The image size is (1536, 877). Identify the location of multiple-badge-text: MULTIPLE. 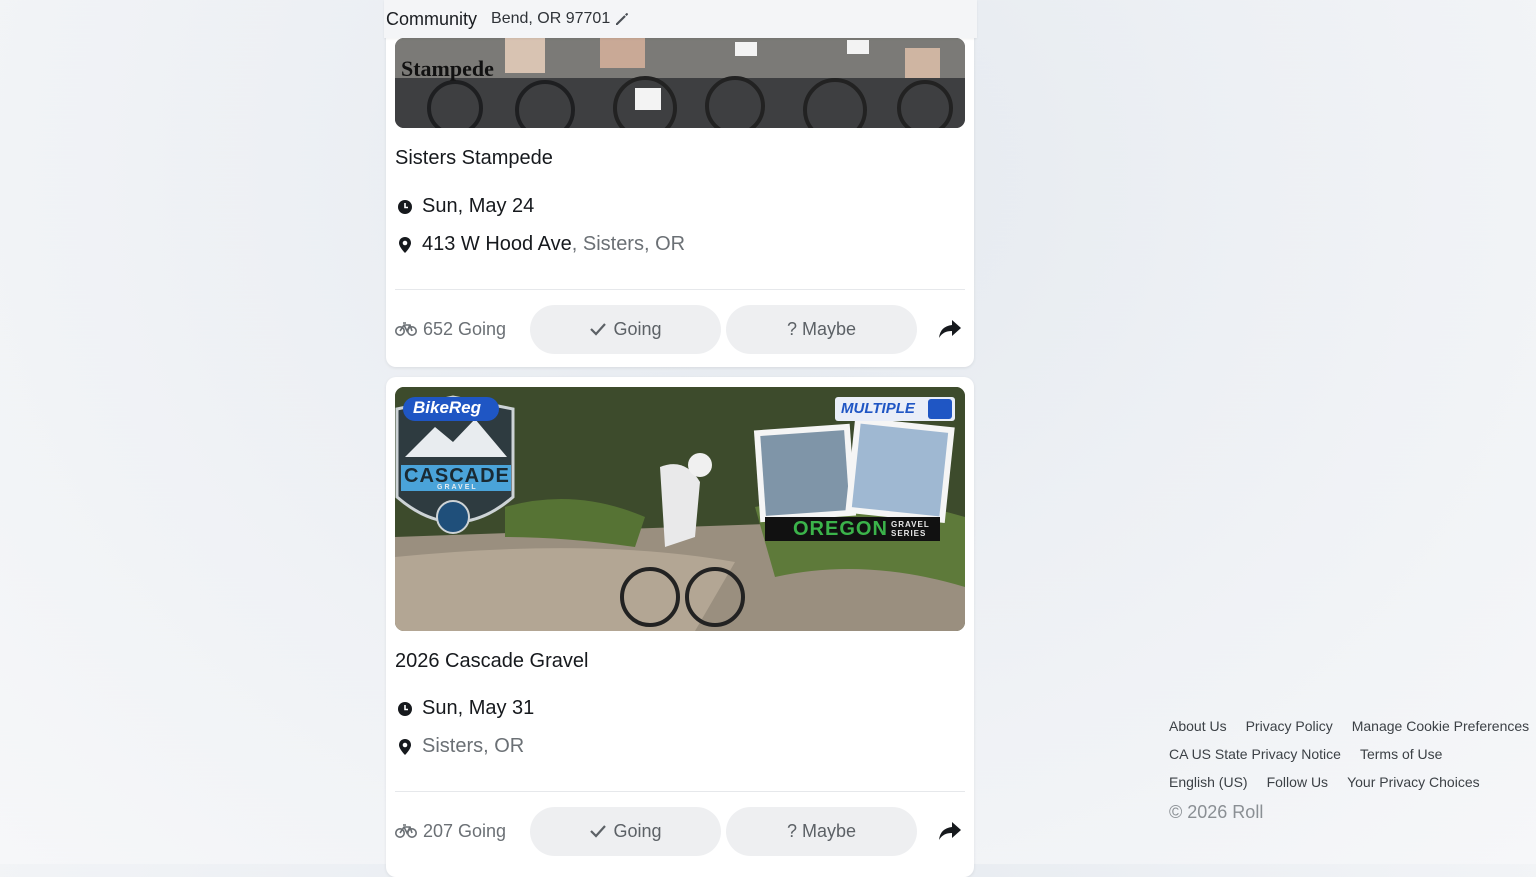
(878, 408).